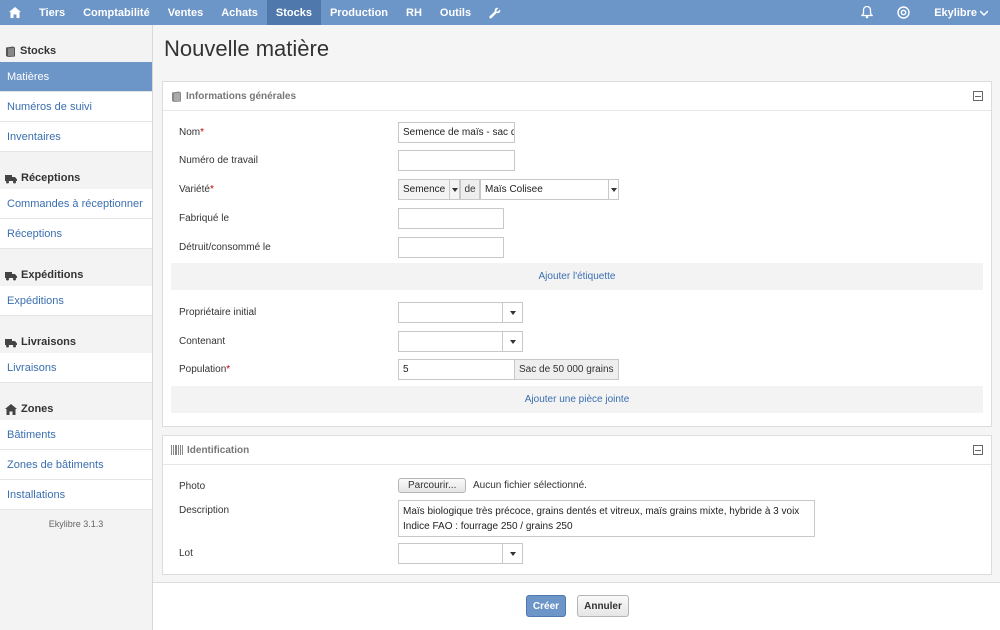 This screenshot has width=1000, height=630. Describe the element at coordinates (225, 247) in the screenshot. I see `dead-at-label: Détruit/consommé le` at that location.